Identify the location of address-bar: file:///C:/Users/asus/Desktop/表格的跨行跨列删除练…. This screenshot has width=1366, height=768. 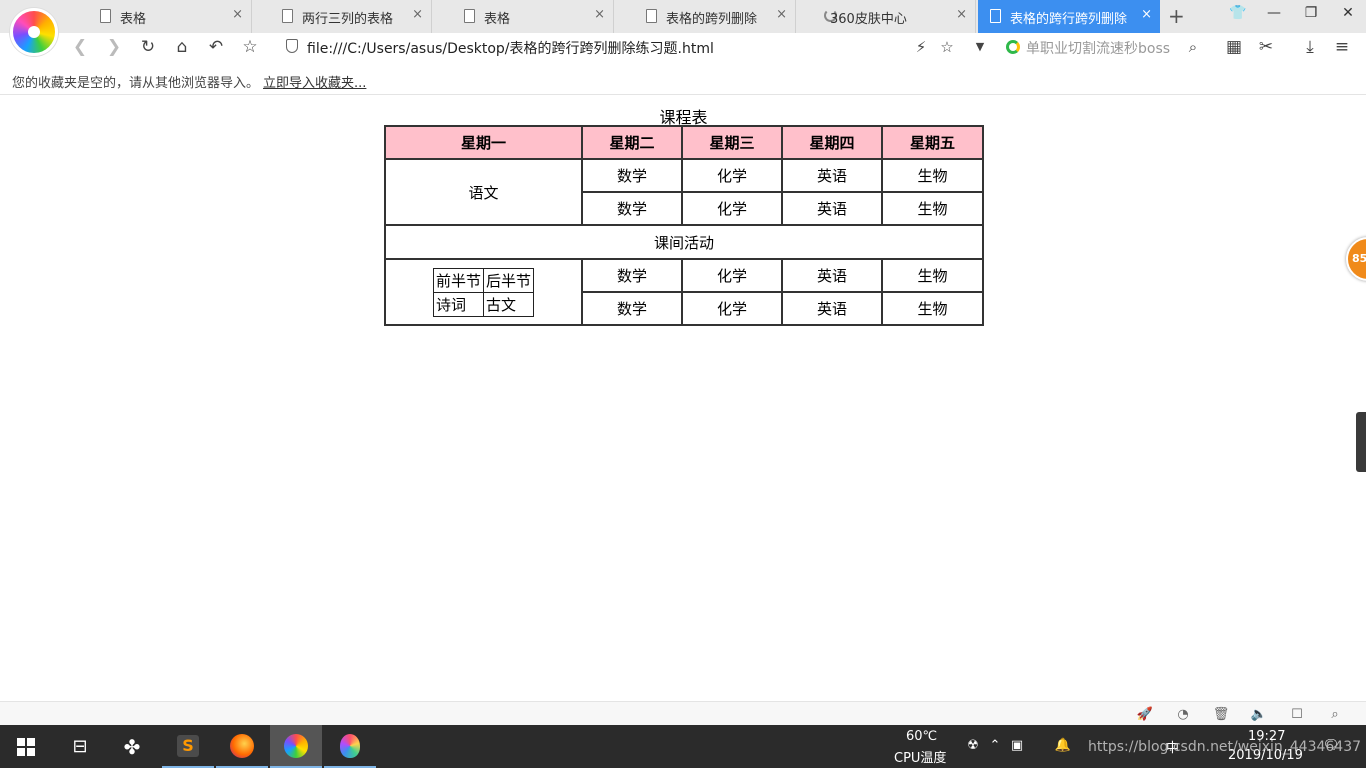
(639, 47).